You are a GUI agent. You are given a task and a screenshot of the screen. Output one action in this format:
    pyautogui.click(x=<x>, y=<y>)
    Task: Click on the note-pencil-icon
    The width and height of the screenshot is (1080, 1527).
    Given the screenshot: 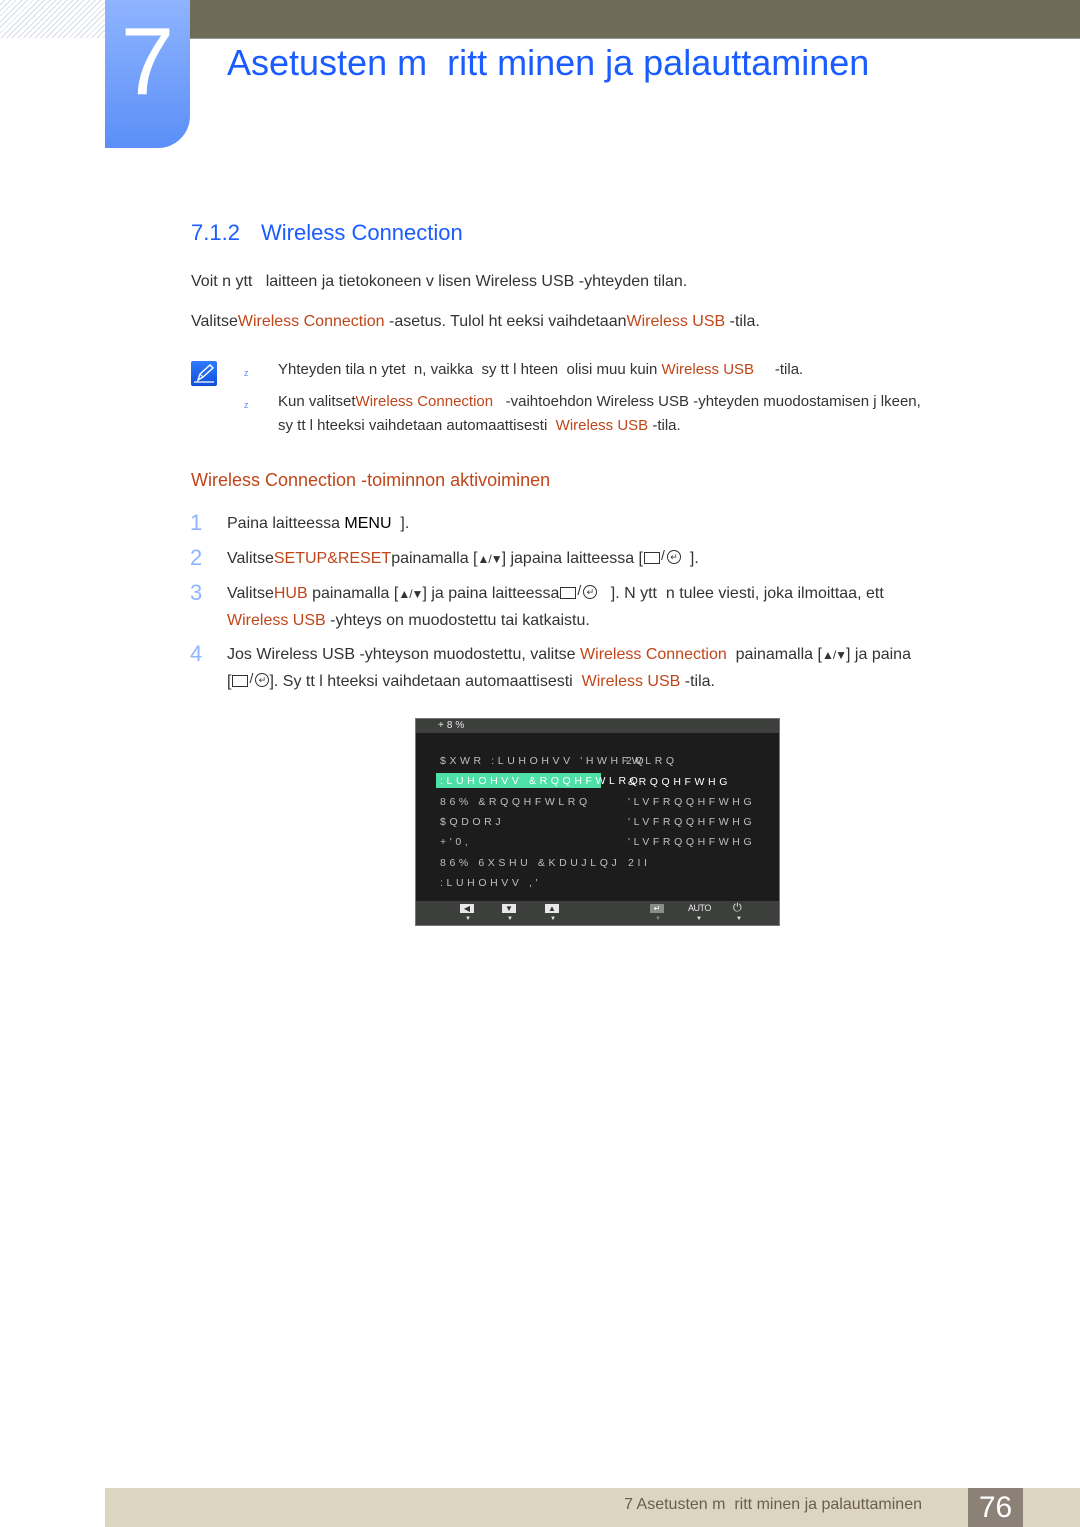 What is the action you would take?
    pyautogui.click(x=204, y=373)
    